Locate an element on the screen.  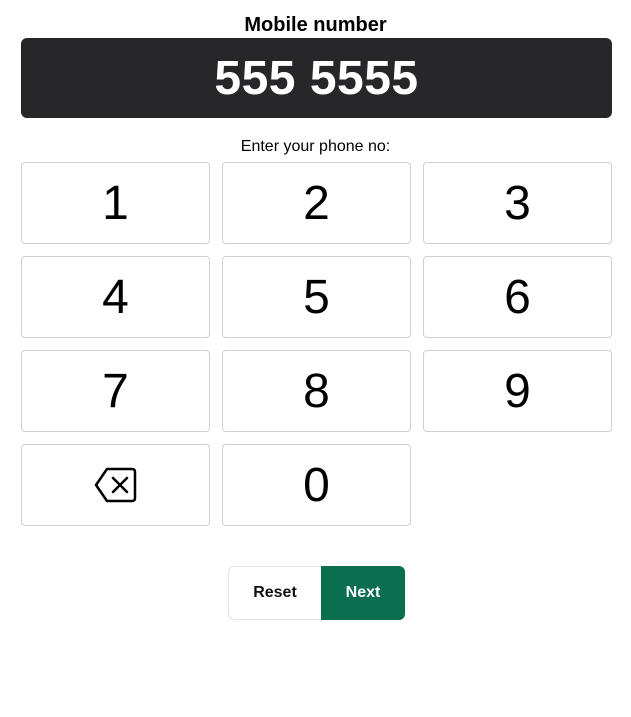
key-4: 4 is located at coordinates (115, 297).